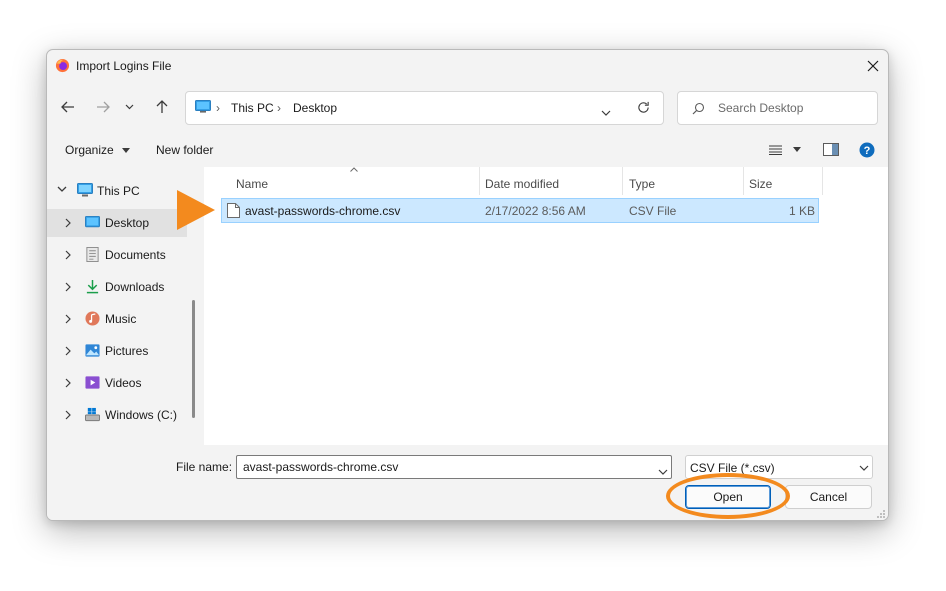 The image size is (946, 591). I want to click on column-header-name: Name, so click(252, 184).